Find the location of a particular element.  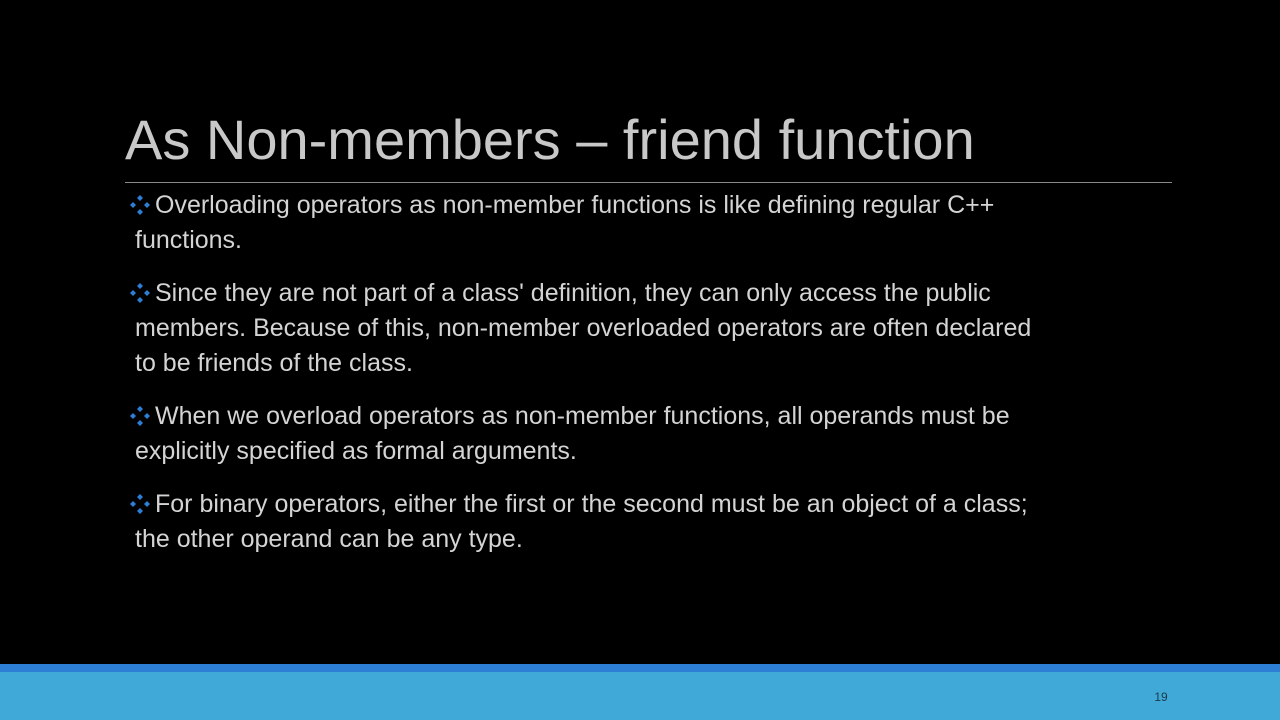

slide-title: As Non-members – friend function is located at coordinates (550, 139).